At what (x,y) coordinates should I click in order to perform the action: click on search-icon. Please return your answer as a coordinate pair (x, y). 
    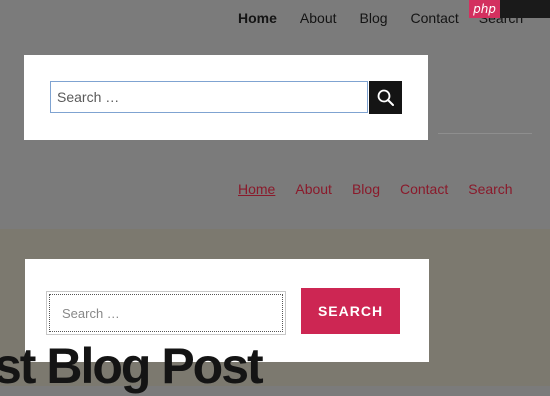
    Looking at the image, I should click on (385, 97).